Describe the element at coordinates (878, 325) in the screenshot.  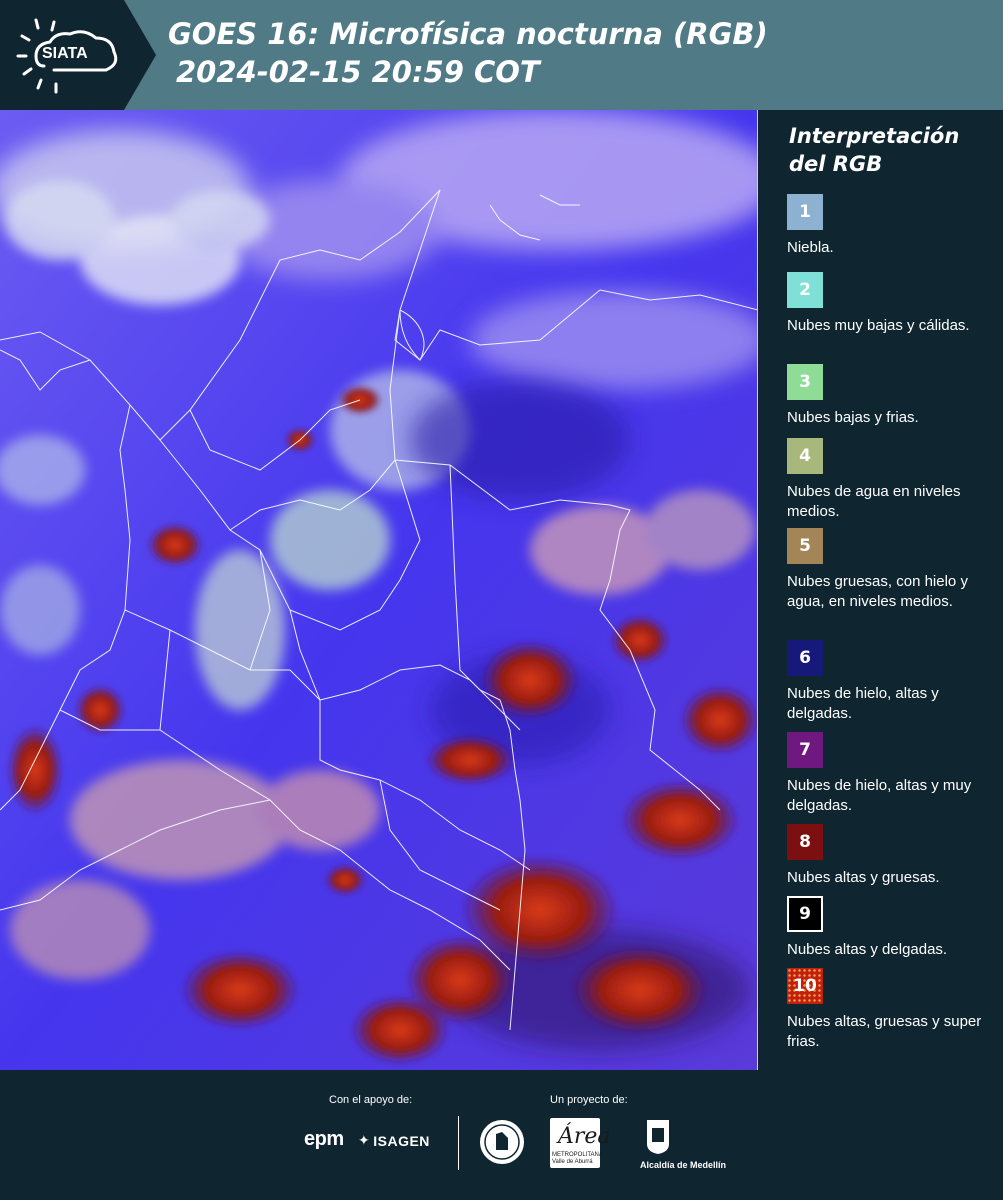
I see `legend-label: Nubes muy bajas y cálidas.` at that location.